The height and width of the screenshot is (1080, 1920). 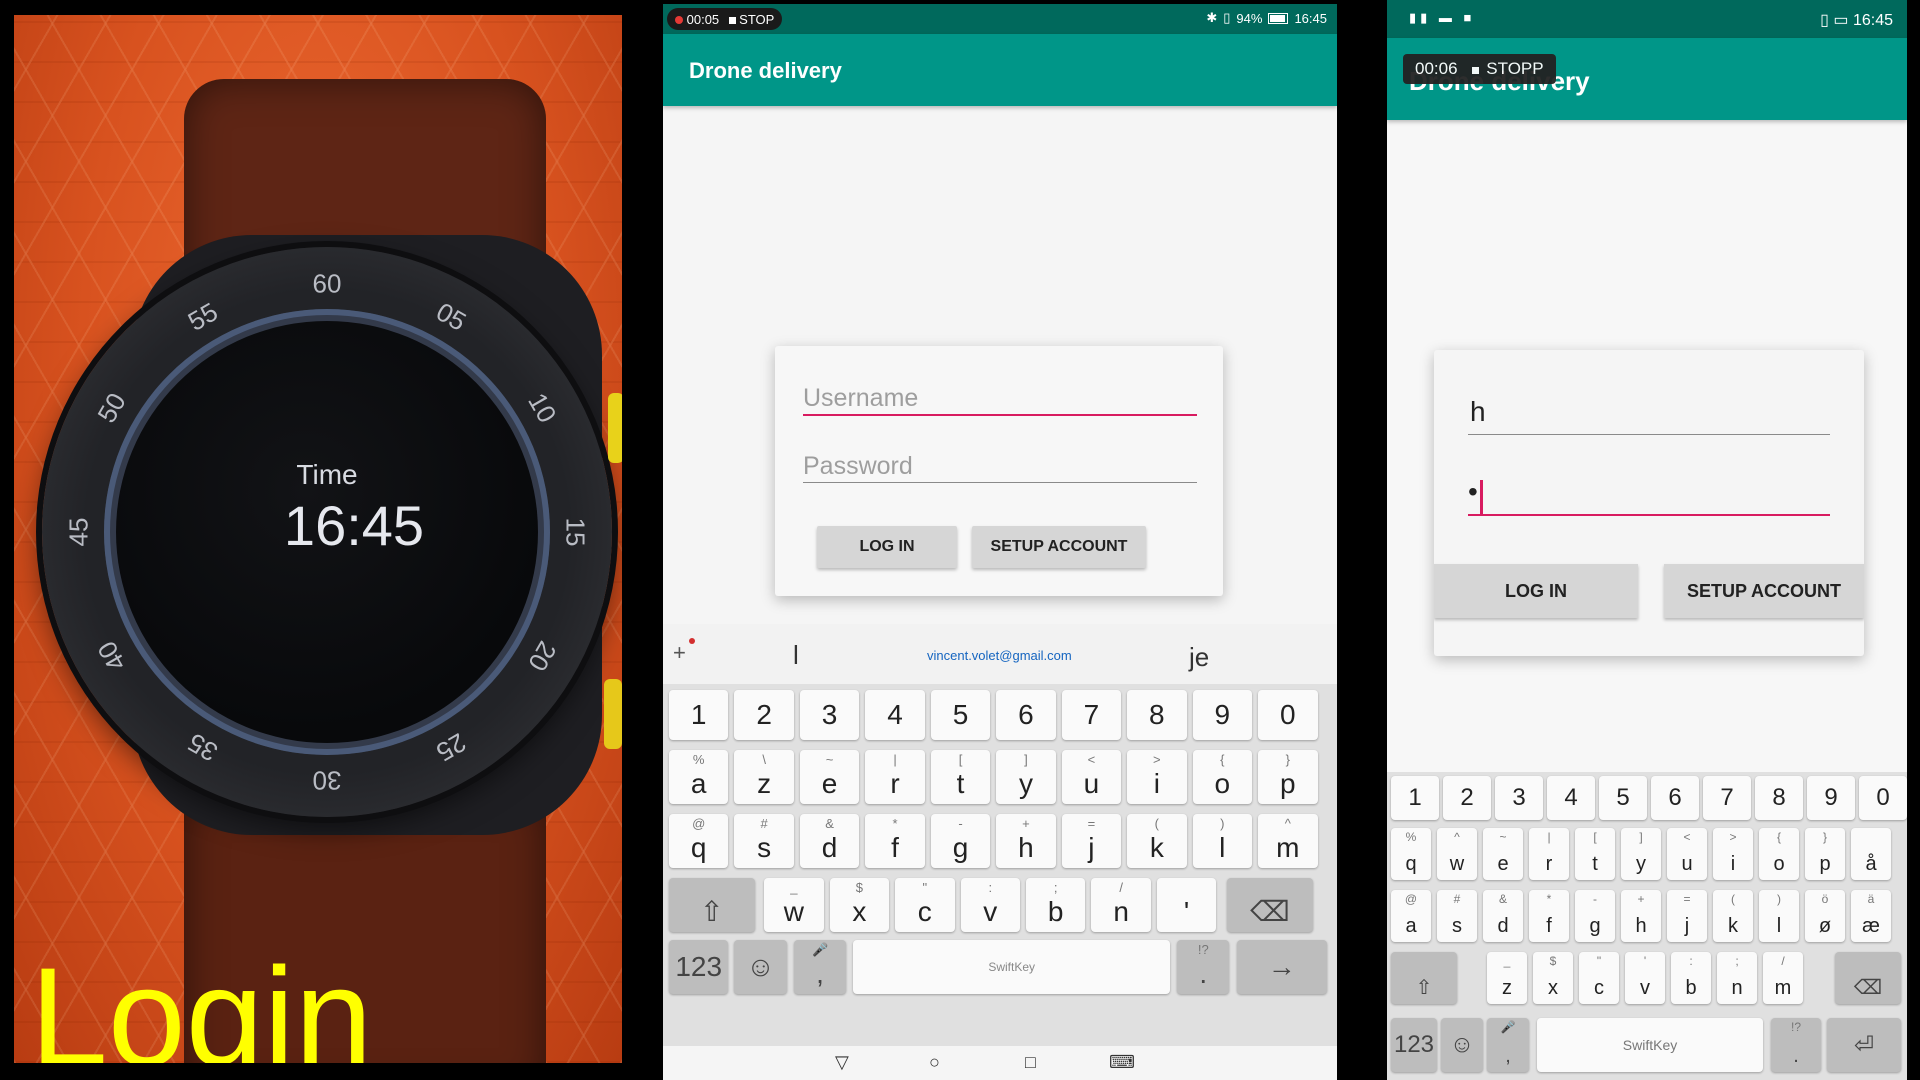 What do you see at coordinates (990, 905) in the screenshot?
I see `key-char: :v` at bounding box center [990, 905].